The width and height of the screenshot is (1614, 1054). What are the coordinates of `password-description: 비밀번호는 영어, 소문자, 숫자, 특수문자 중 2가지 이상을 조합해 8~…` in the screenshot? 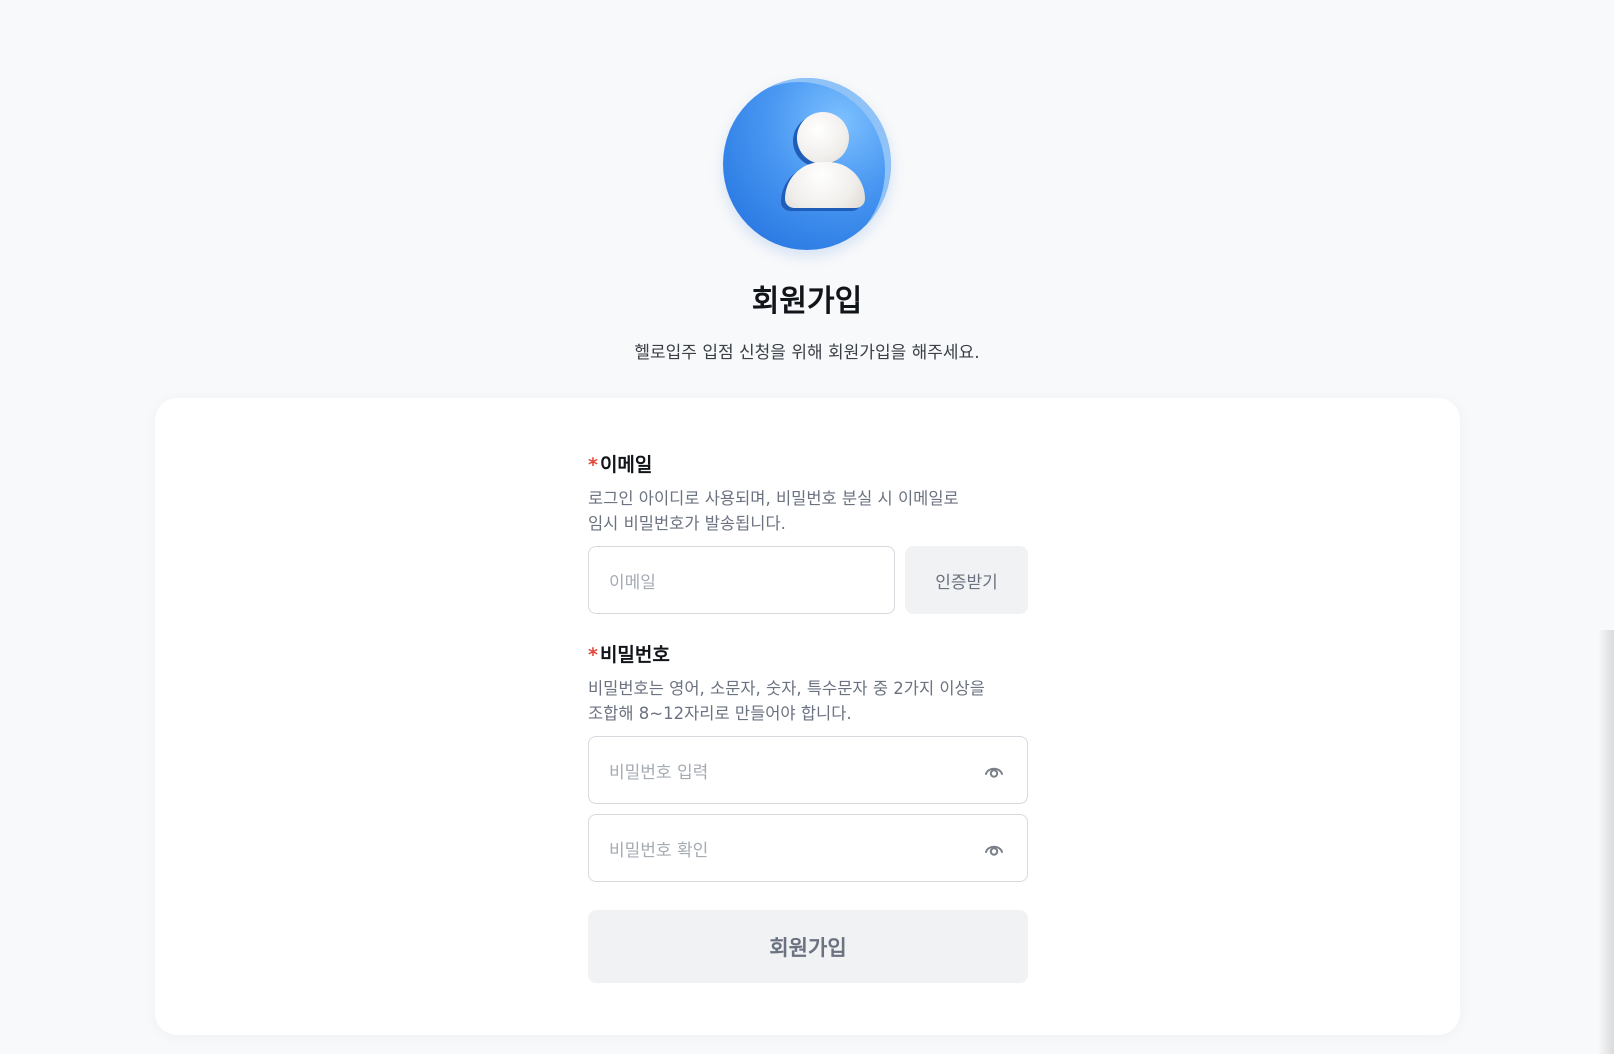 It's located at (808, 701).